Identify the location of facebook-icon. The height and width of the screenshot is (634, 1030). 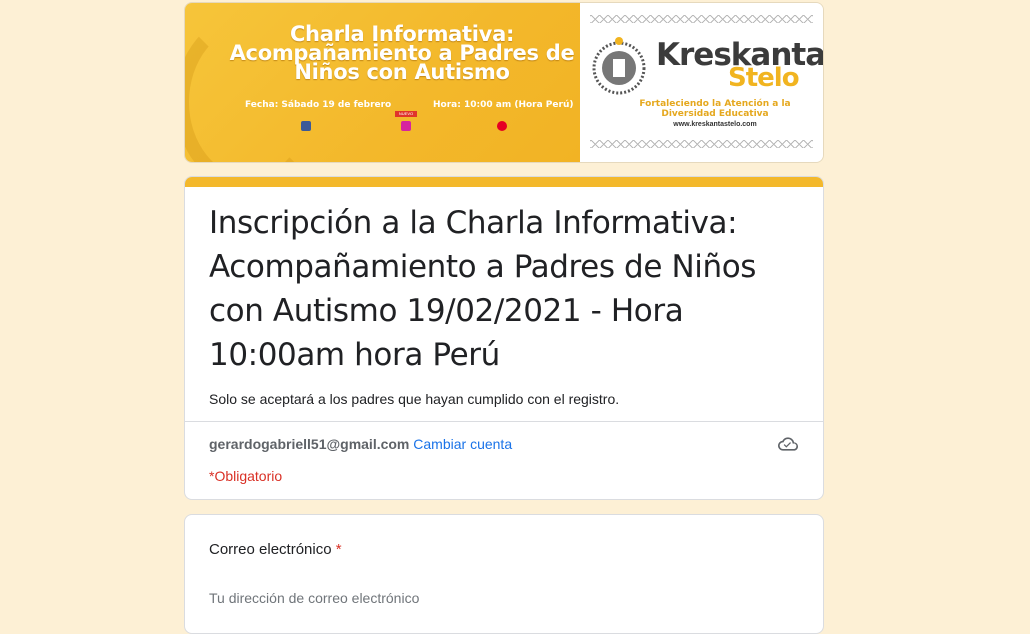
(306, 126).